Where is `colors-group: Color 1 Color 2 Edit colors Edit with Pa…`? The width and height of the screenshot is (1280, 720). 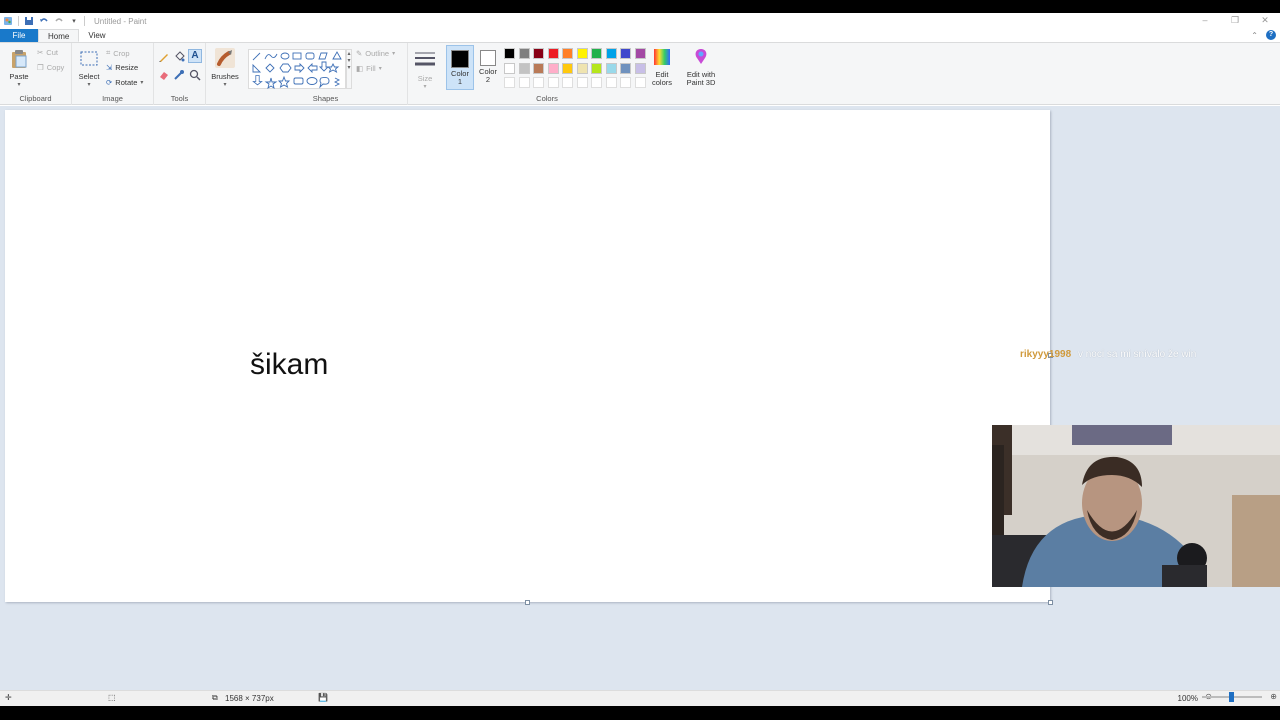
colors-group: Color 1 Color 2 Edit colors Edit with Pa… is located at coordinates (582, 74).